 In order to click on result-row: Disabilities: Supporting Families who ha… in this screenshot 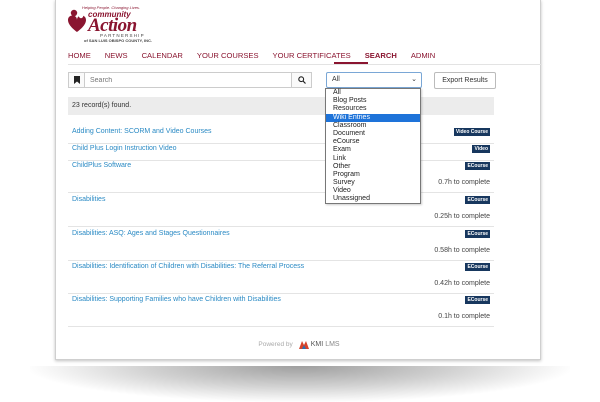, I will do `click(281, 311)`.